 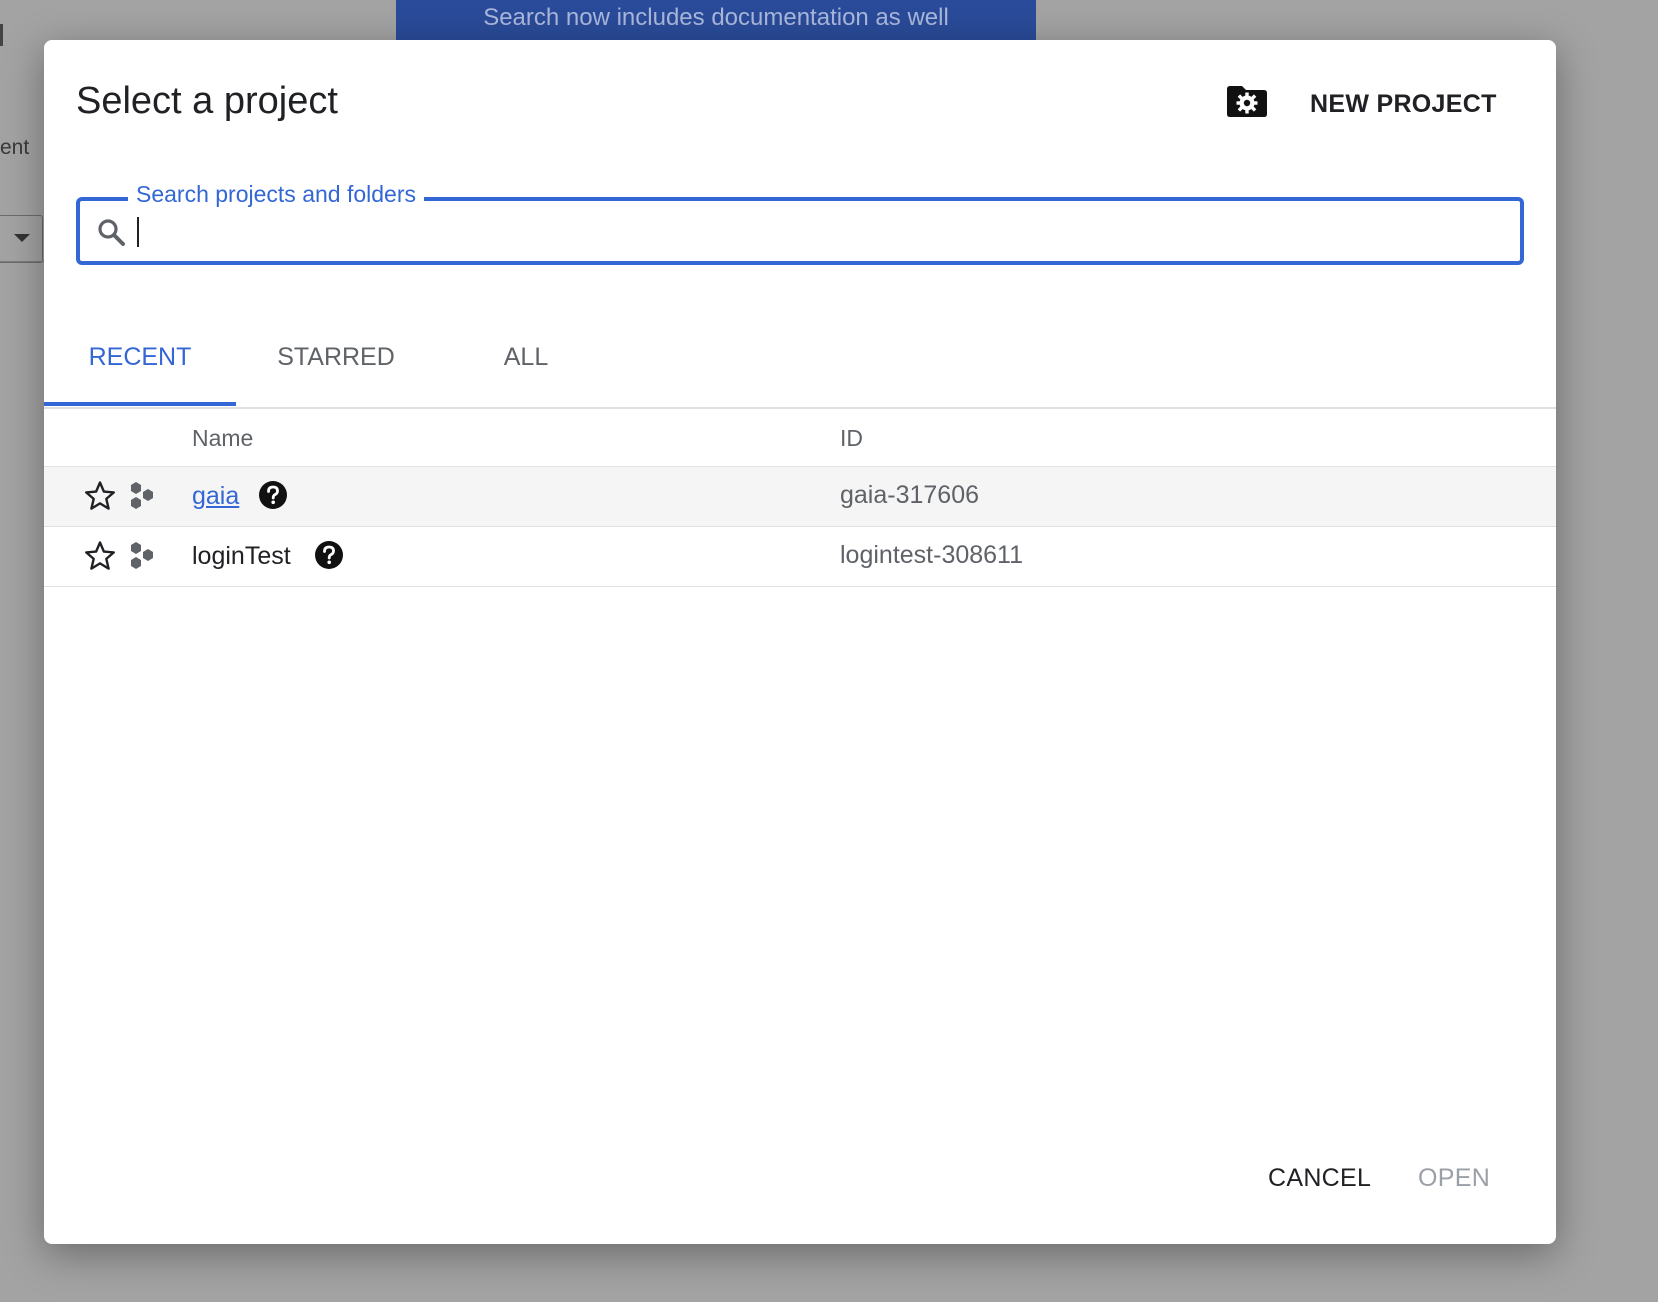 What do you see at coordinates (800, 438) in the screenshot?
I see `table-header: Name ID` at bounding box center [800, 438].